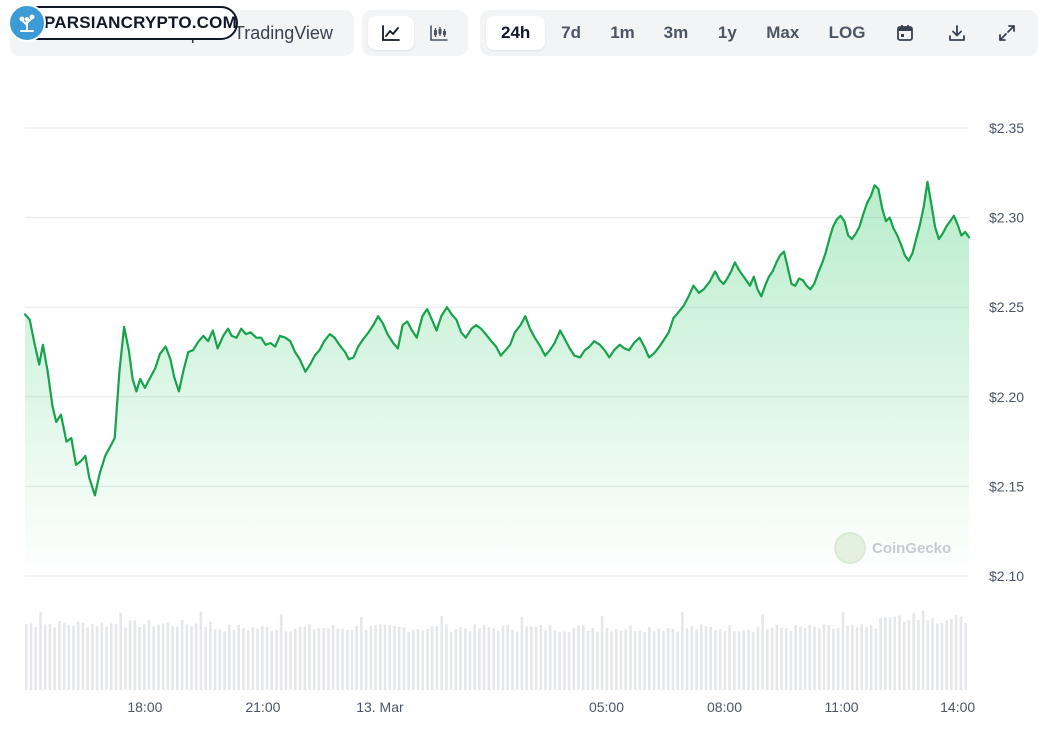 Image resolution: width=1042 pixels, height=730 pixels. Describe the element at coordinates (724, 707) in the screenshot. I see `x-tick-label: 08:00` at that location.